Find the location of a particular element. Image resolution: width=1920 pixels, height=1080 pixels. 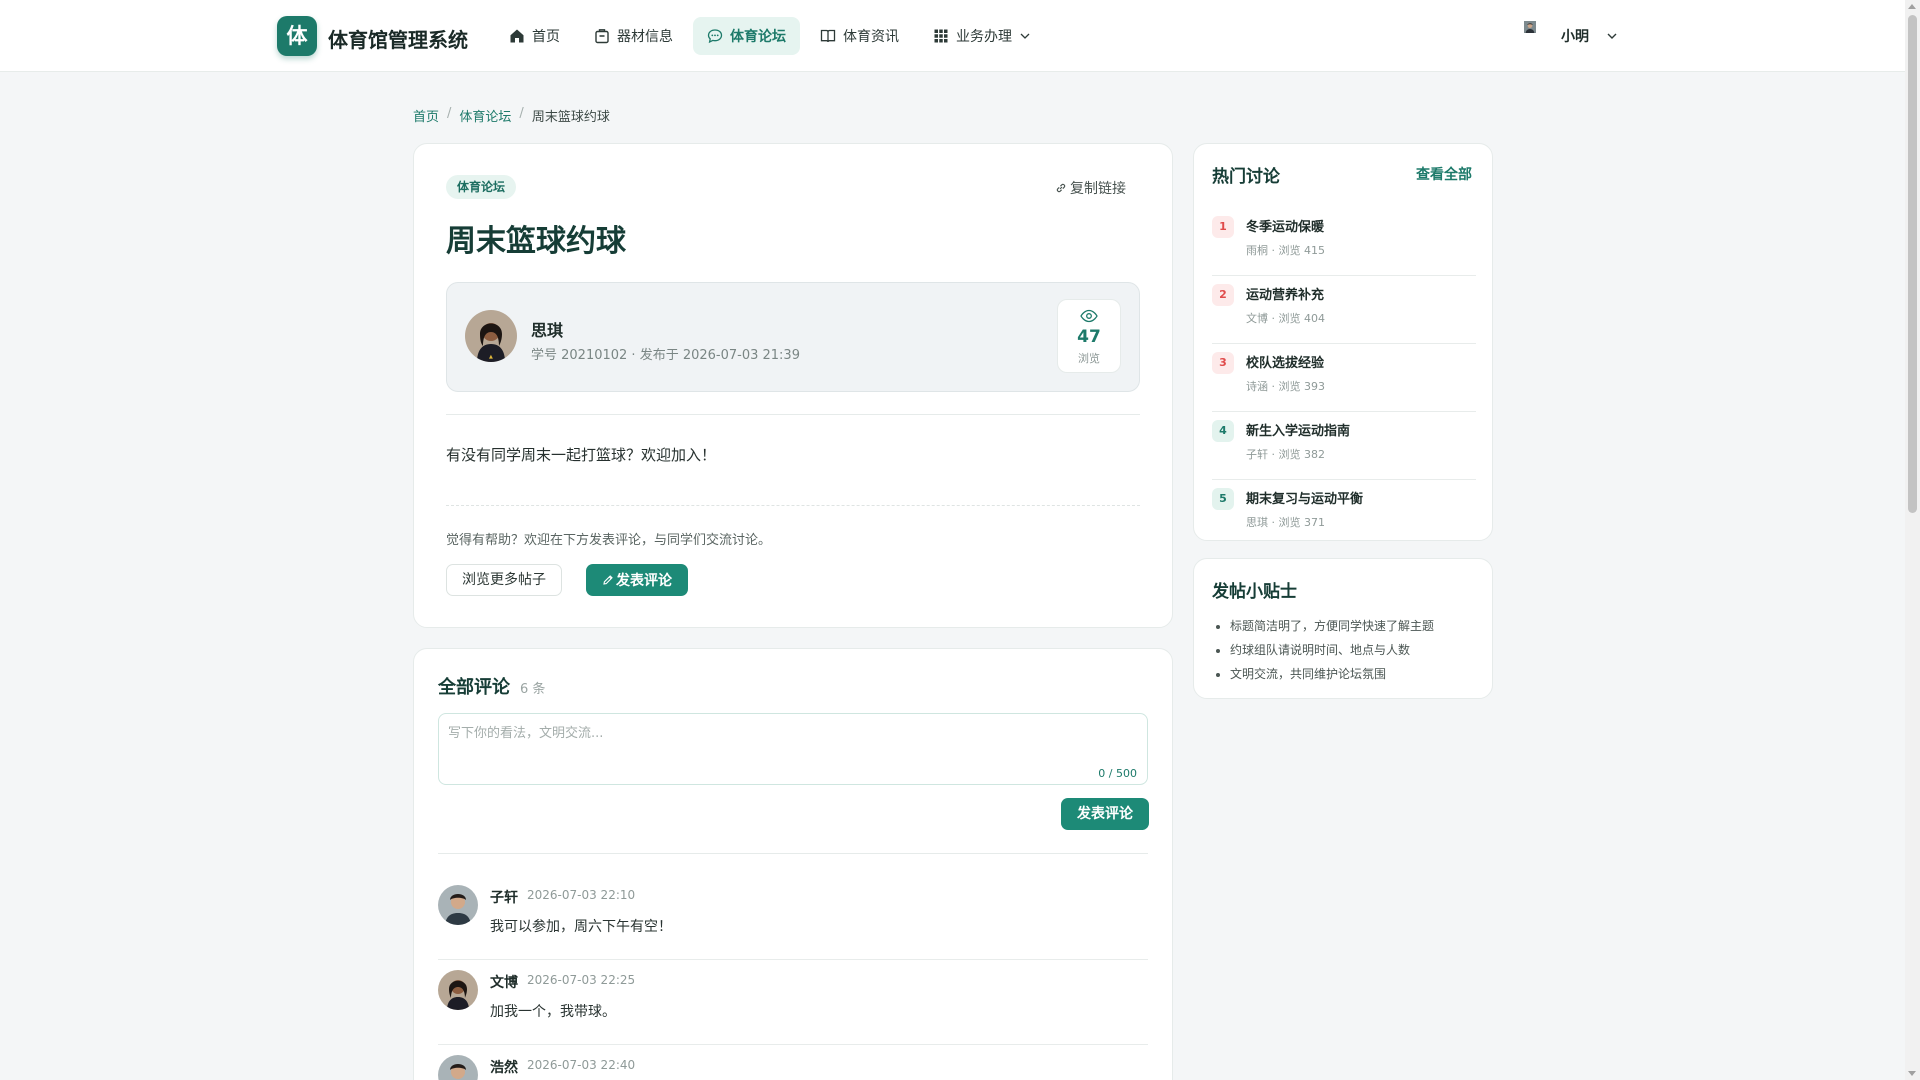

grid-icon is located at coordinates (941, 36).